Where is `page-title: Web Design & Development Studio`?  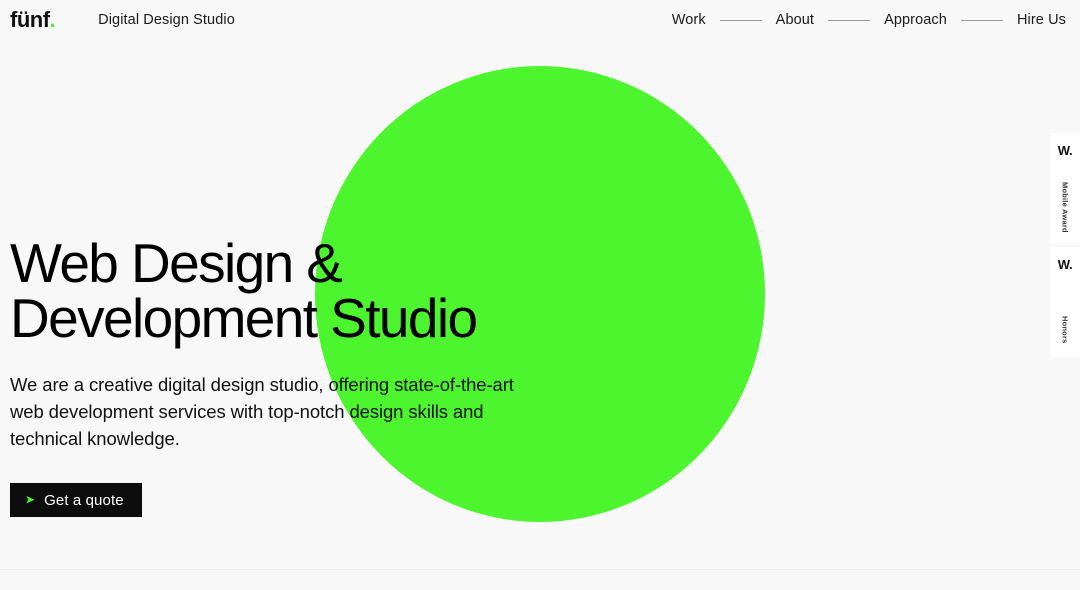
page-title: Web Design & Development Studio is located at coordinates (290, 291).